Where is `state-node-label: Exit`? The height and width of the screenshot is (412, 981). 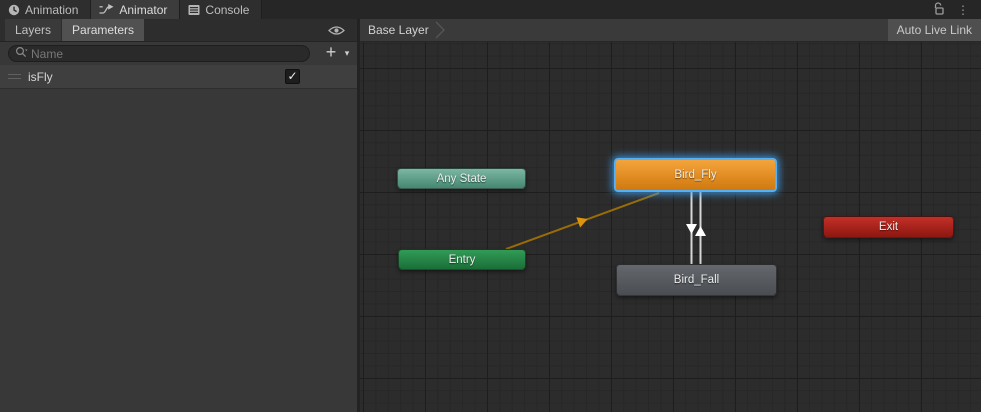 state-node-label: Exit is located at coordinates (888, 227).